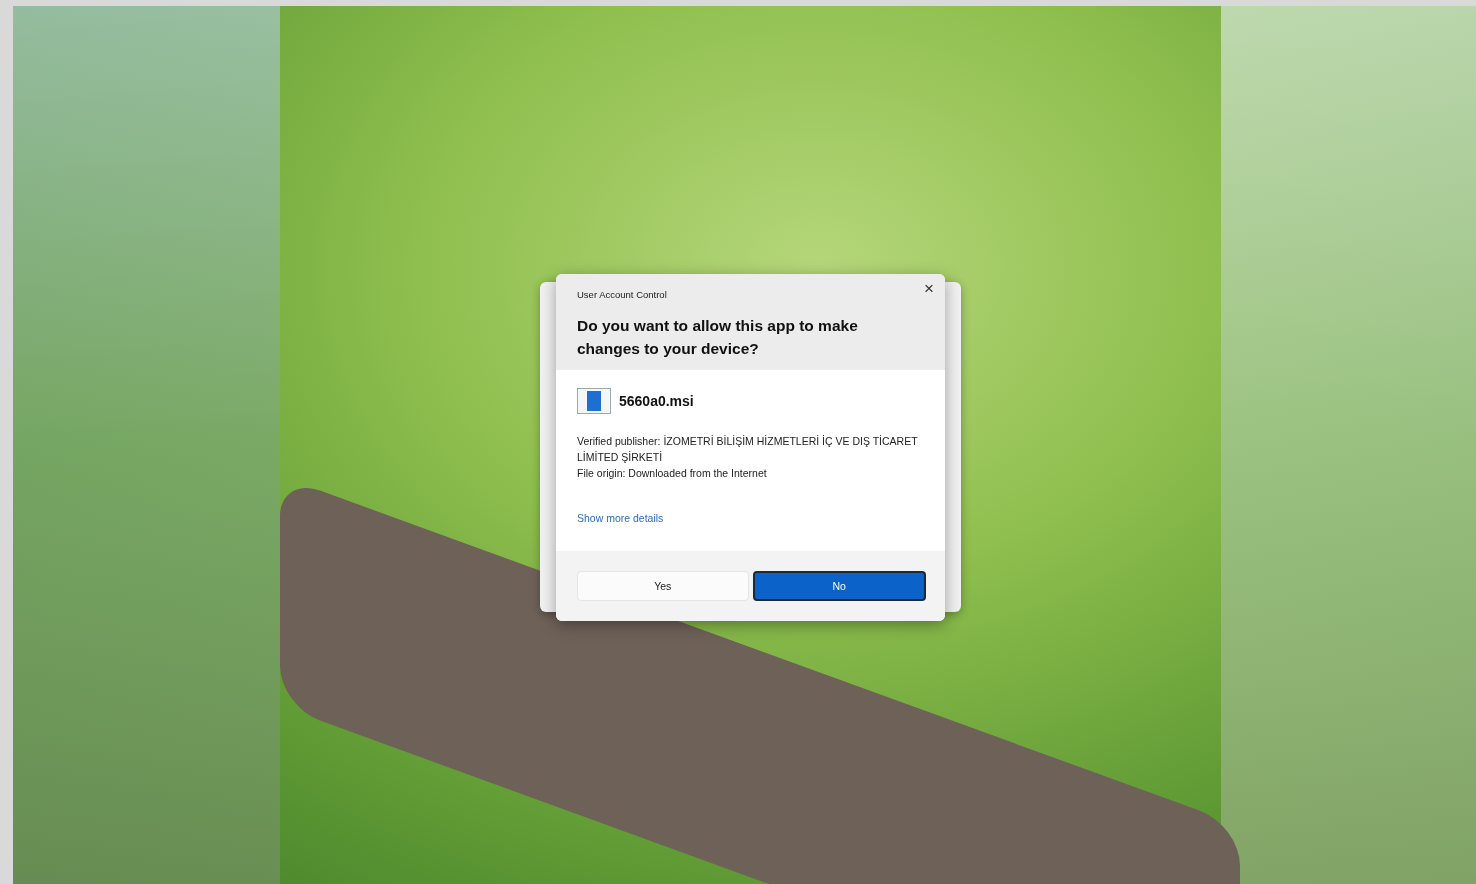 The image size is (1476, 884). What do you see at coordinates (672, 473) in the screenshot?
I see `file-origin-text: File origin: Downloaded from the Internet` at bounding box center [672, 473].